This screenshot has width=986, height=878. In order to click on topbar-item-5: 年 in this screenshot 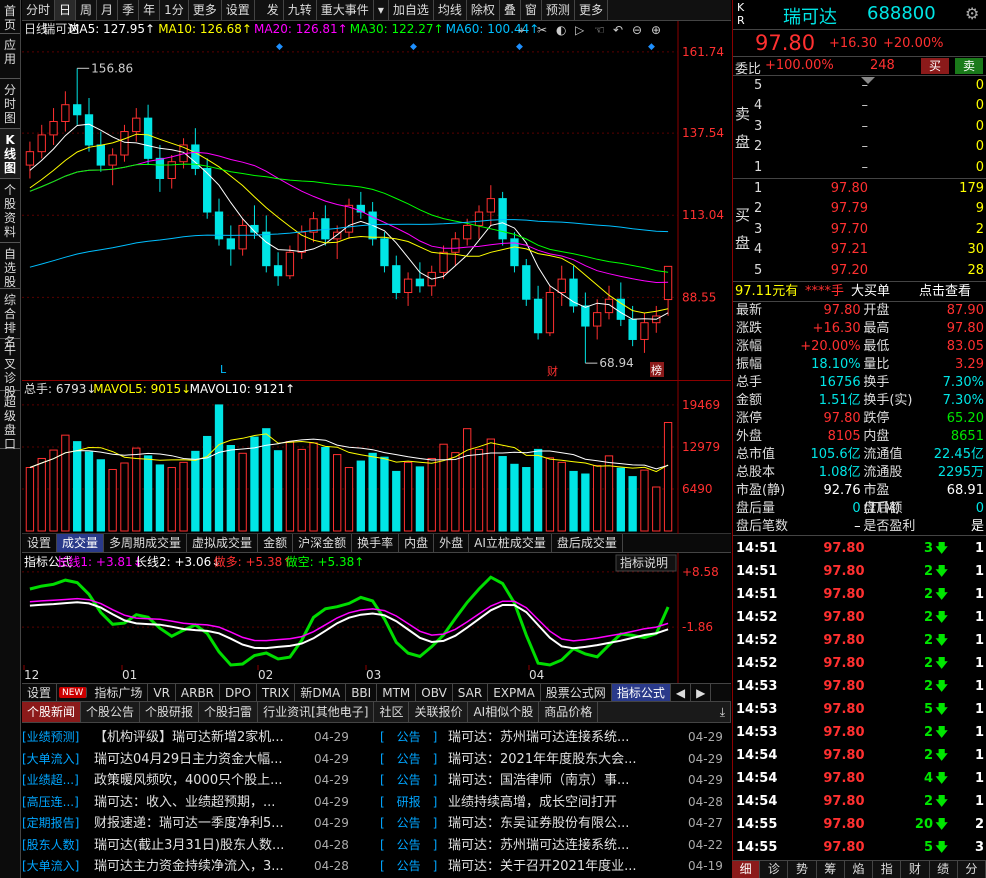, I will do `click(150, 10)`.